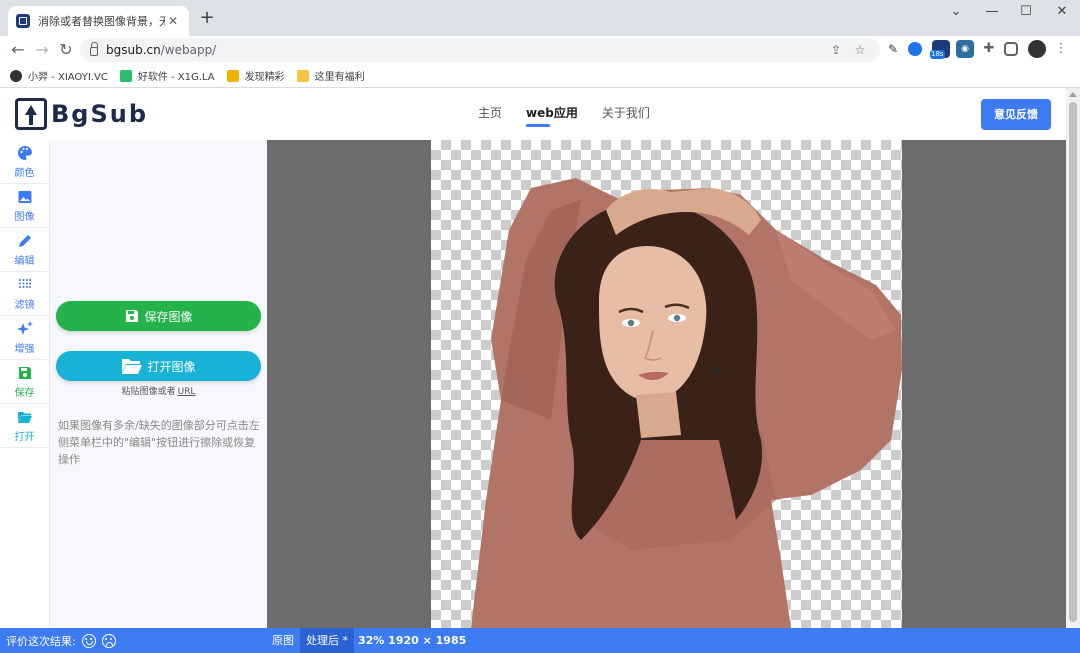  I want to click on sparkle-icon, so click(24, 328).